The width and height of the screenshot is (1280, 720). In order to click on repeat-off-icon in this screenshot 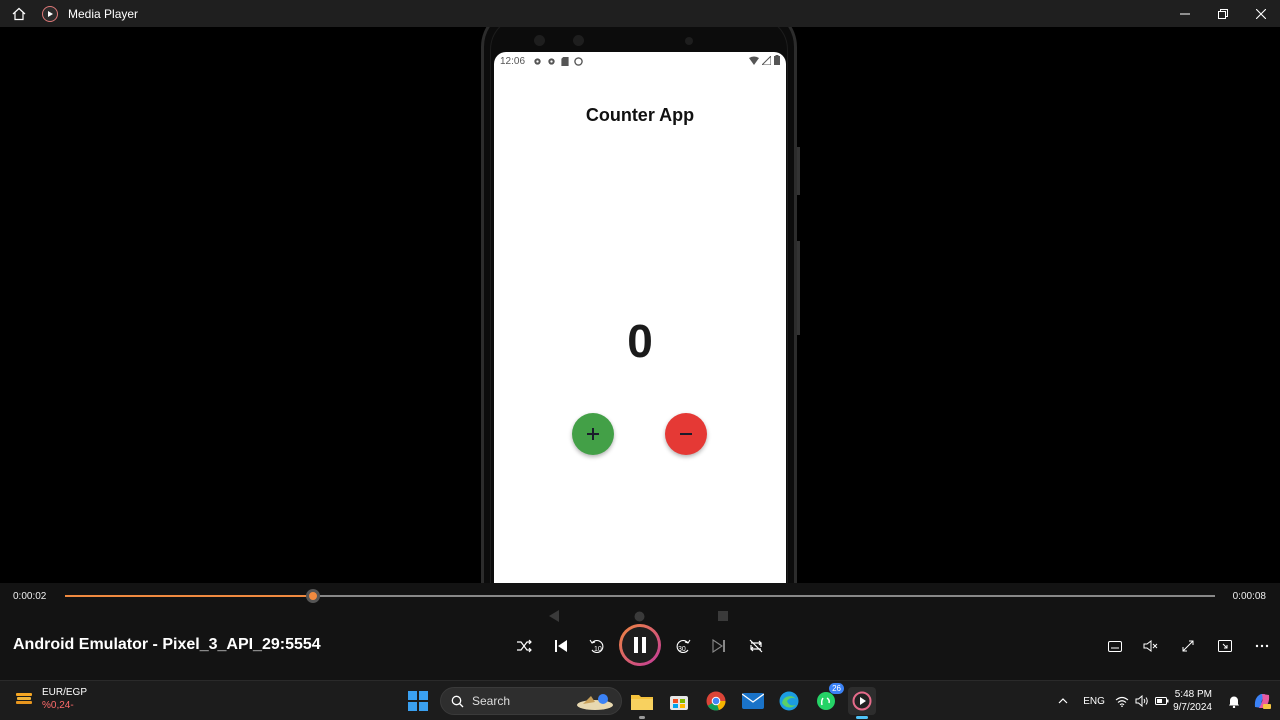, I will do `click(756, 646)`.